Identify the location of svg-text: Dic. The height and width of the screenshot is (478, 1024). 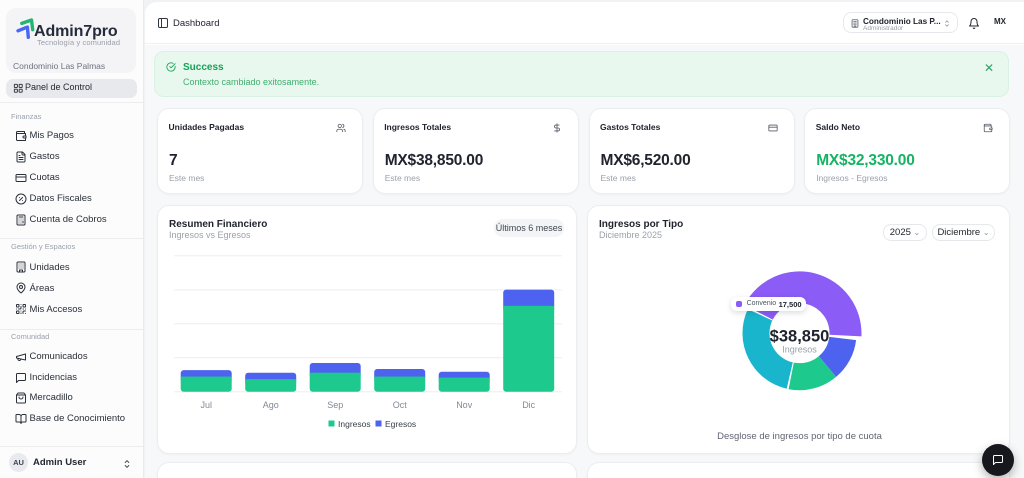
(528, 405).